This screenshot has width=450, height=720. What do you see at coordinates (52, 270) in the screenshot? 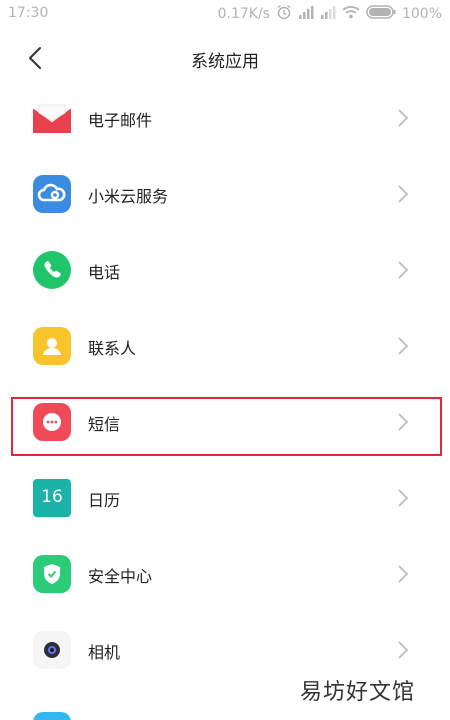
I see `phone-icon` at bounding box center [52, 270].